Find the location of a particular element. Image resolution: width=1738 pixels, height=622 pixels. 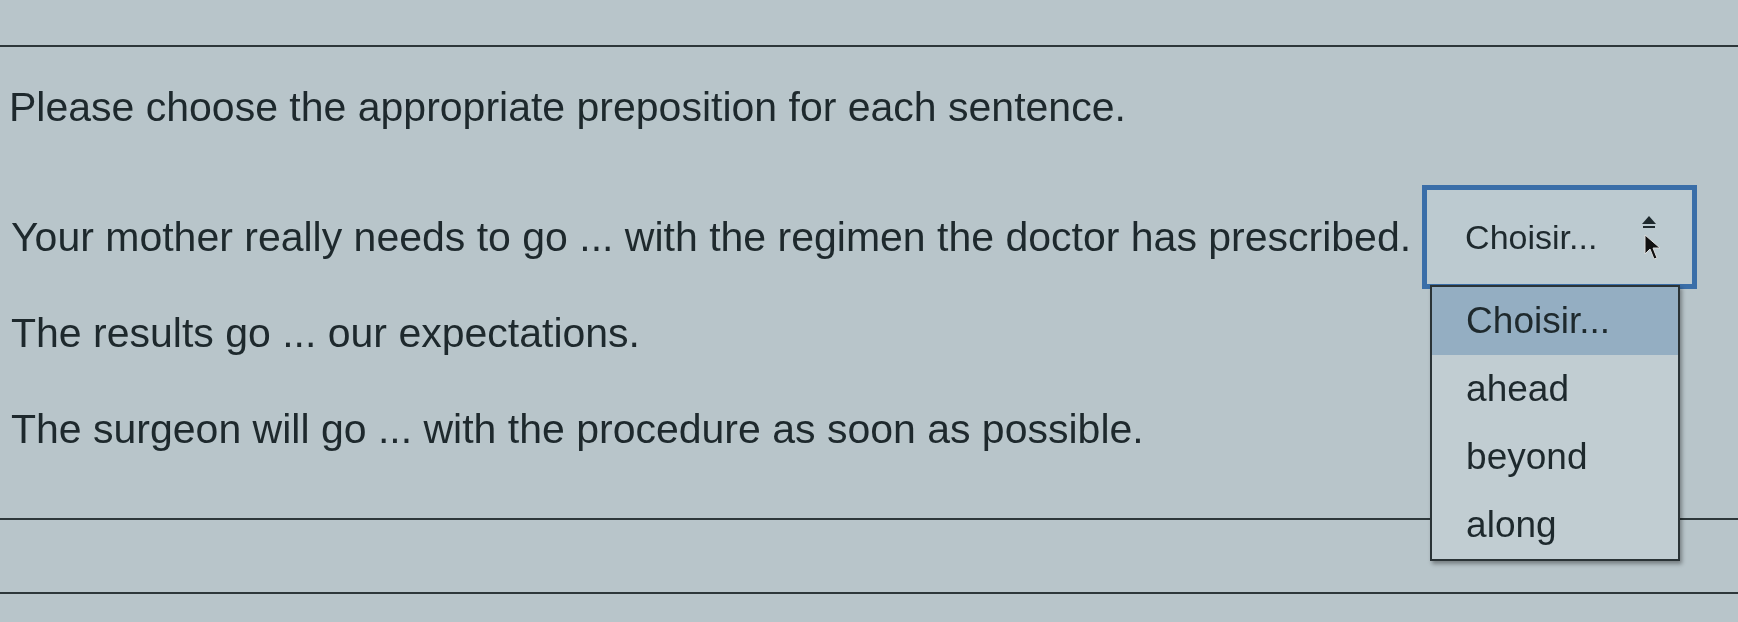

dropdown-option: beyond is located at coordinates (1555, 457).